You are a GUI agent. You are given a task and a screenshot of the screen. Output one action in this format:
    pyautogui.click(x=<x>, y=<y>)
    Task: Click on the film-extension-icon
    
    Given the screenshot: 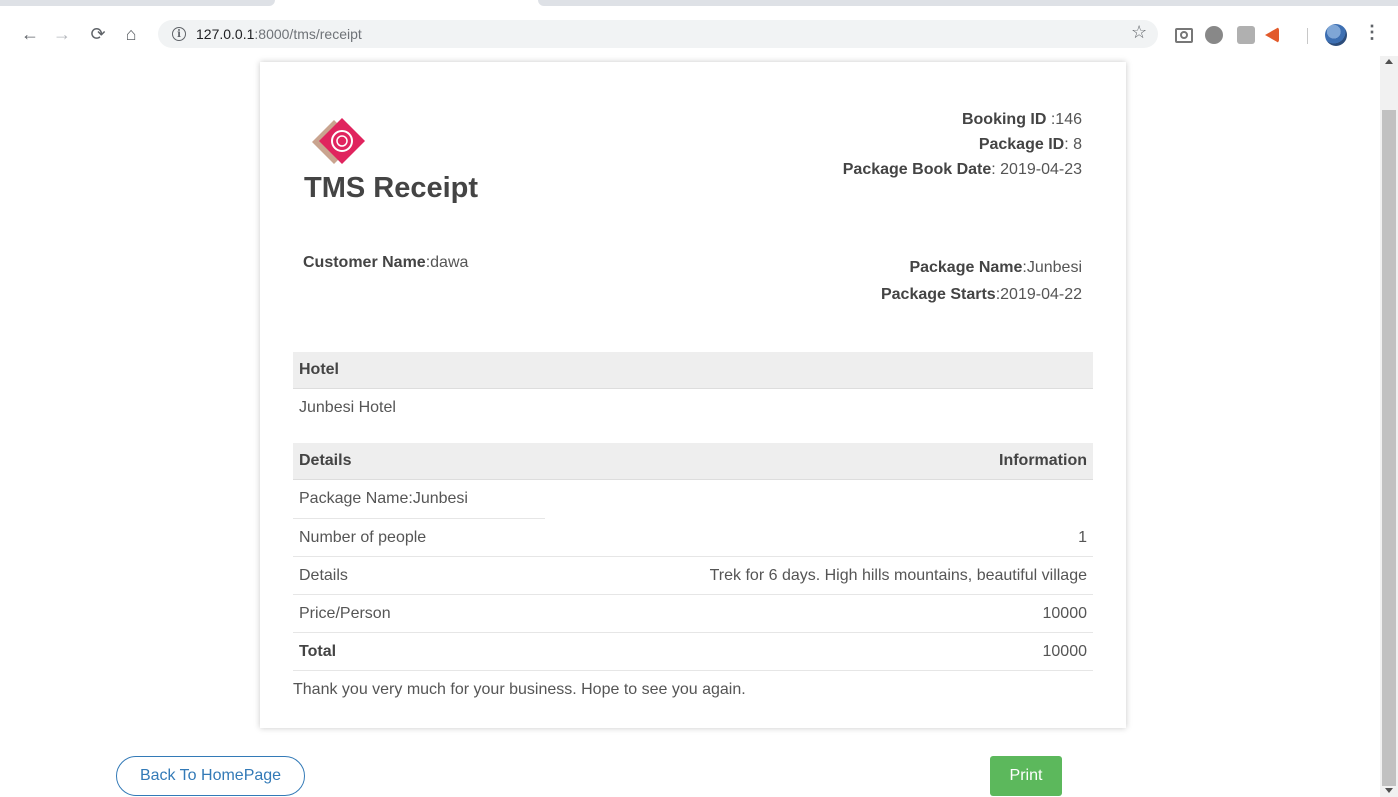 What is the action you would take?
    pyautogui.click(x=1214, y=35)
    